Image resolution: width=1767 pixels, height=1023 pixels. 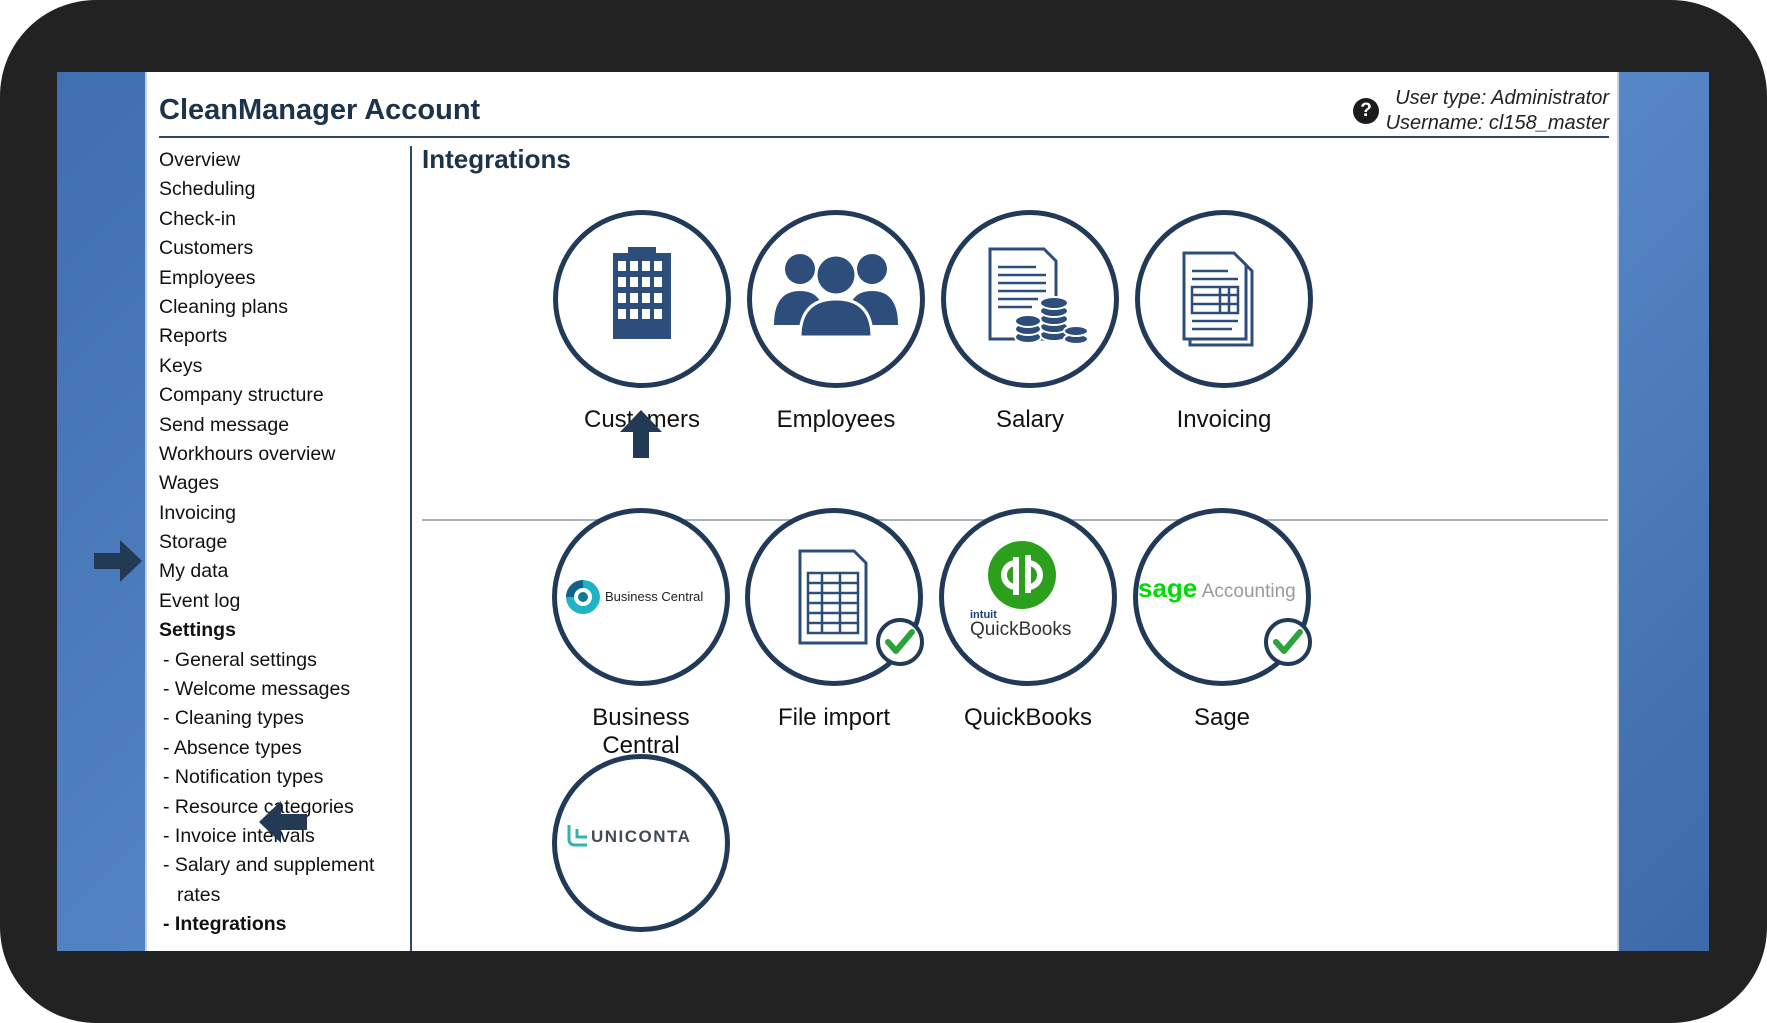 What do you see at coordinates (284, 278) in the screenshot?
I see `sidebar-item-employees: Employees` at bounding box center [284, 278].